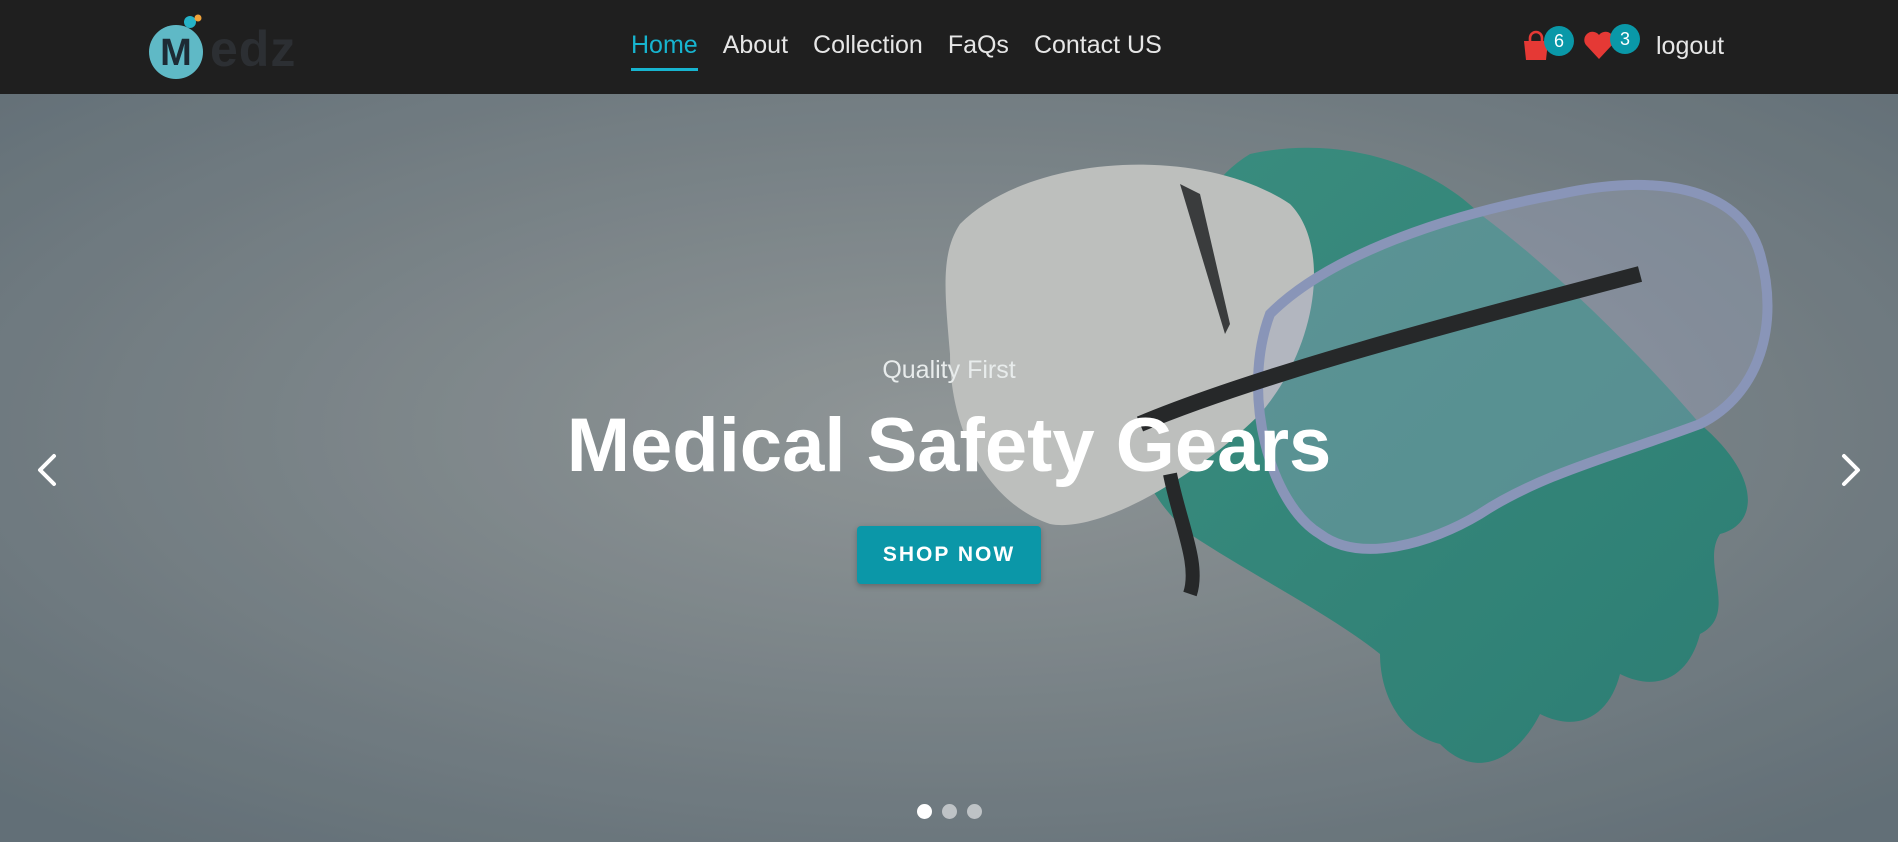 The image size is (1898, 842). Describe the element at coordinates (949, 555) in the screenshot. I see `shop-now-button: SHOP NOW` at that location.